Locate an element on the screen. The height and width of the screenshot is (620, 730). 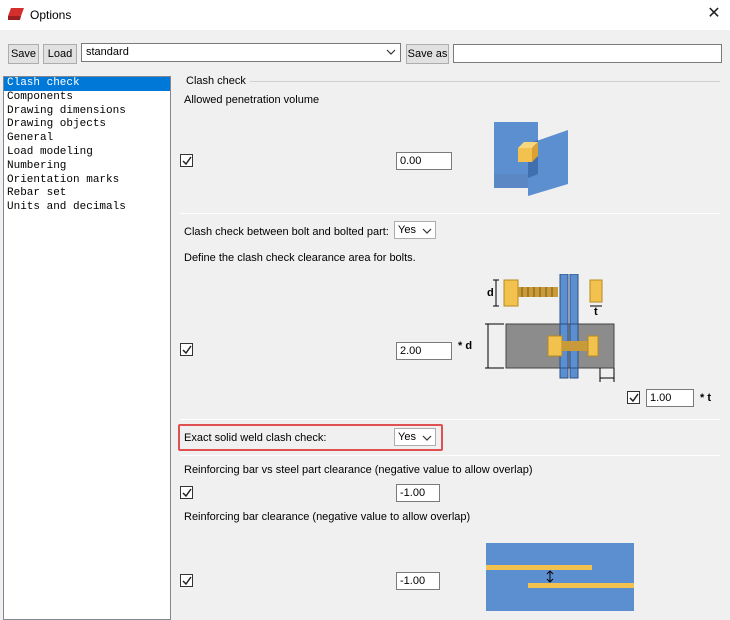
rebar-steel-checkbox is located at coordinates (186, 492).